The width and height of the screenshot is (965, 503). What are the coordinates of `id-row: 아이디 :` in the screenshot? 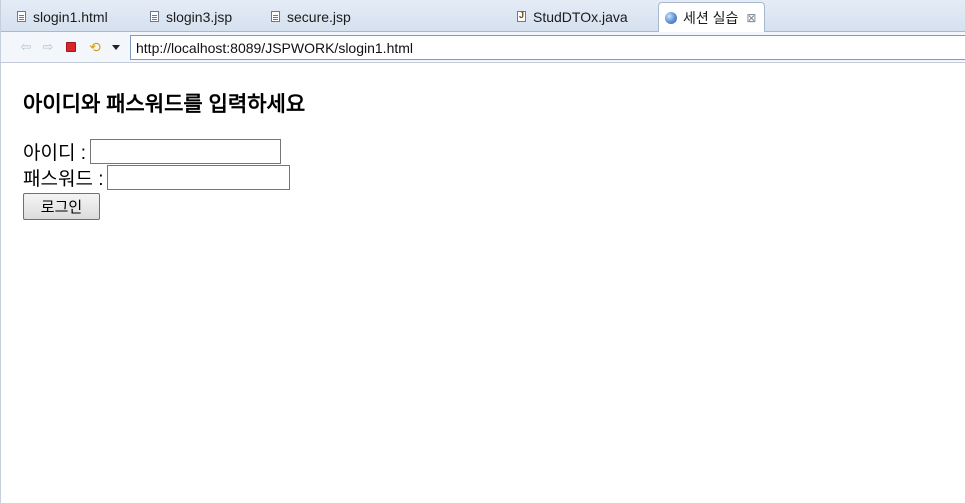 It's located at (152, 151).